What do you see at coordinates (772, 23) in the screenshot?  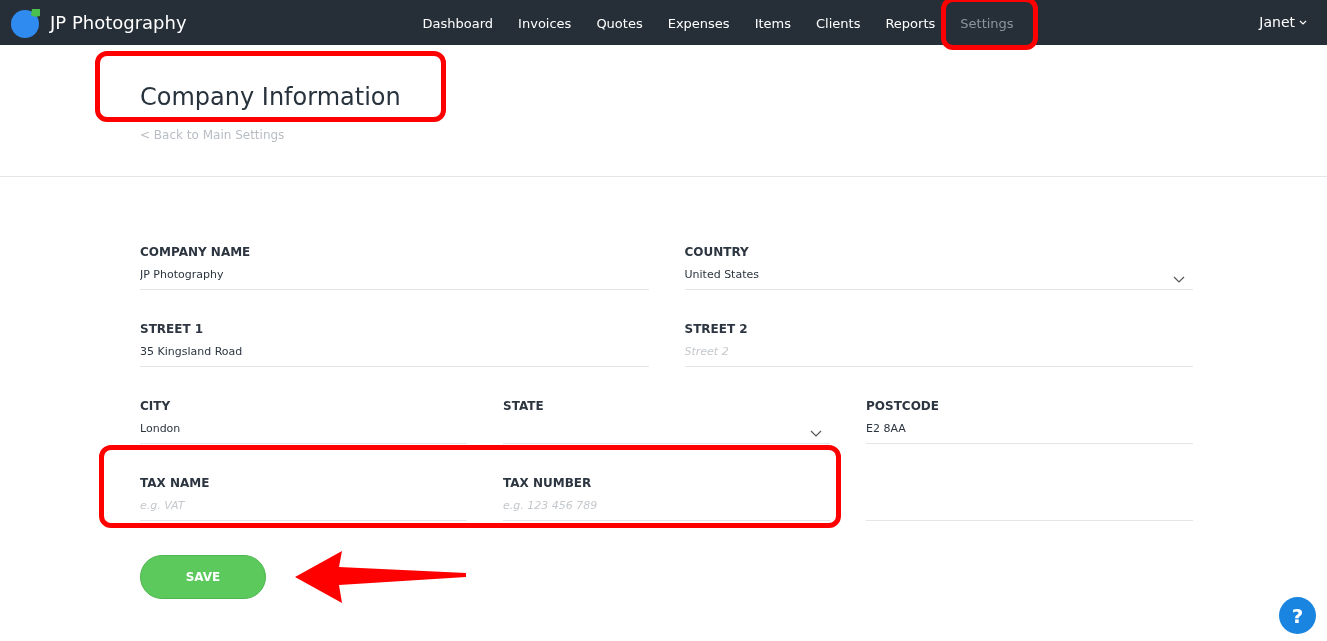 I see `nav-link: Items` at bounding box center [772, 23].